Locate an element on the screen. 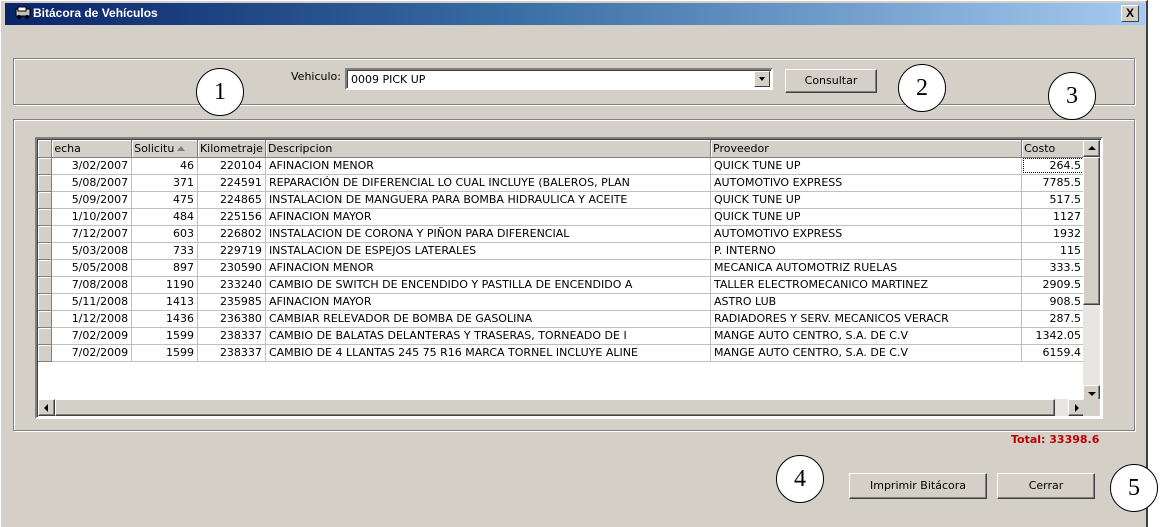 This screenshot has height=527, width=1163. cell-costo: 1932 is located at coordinates (1053, 234).